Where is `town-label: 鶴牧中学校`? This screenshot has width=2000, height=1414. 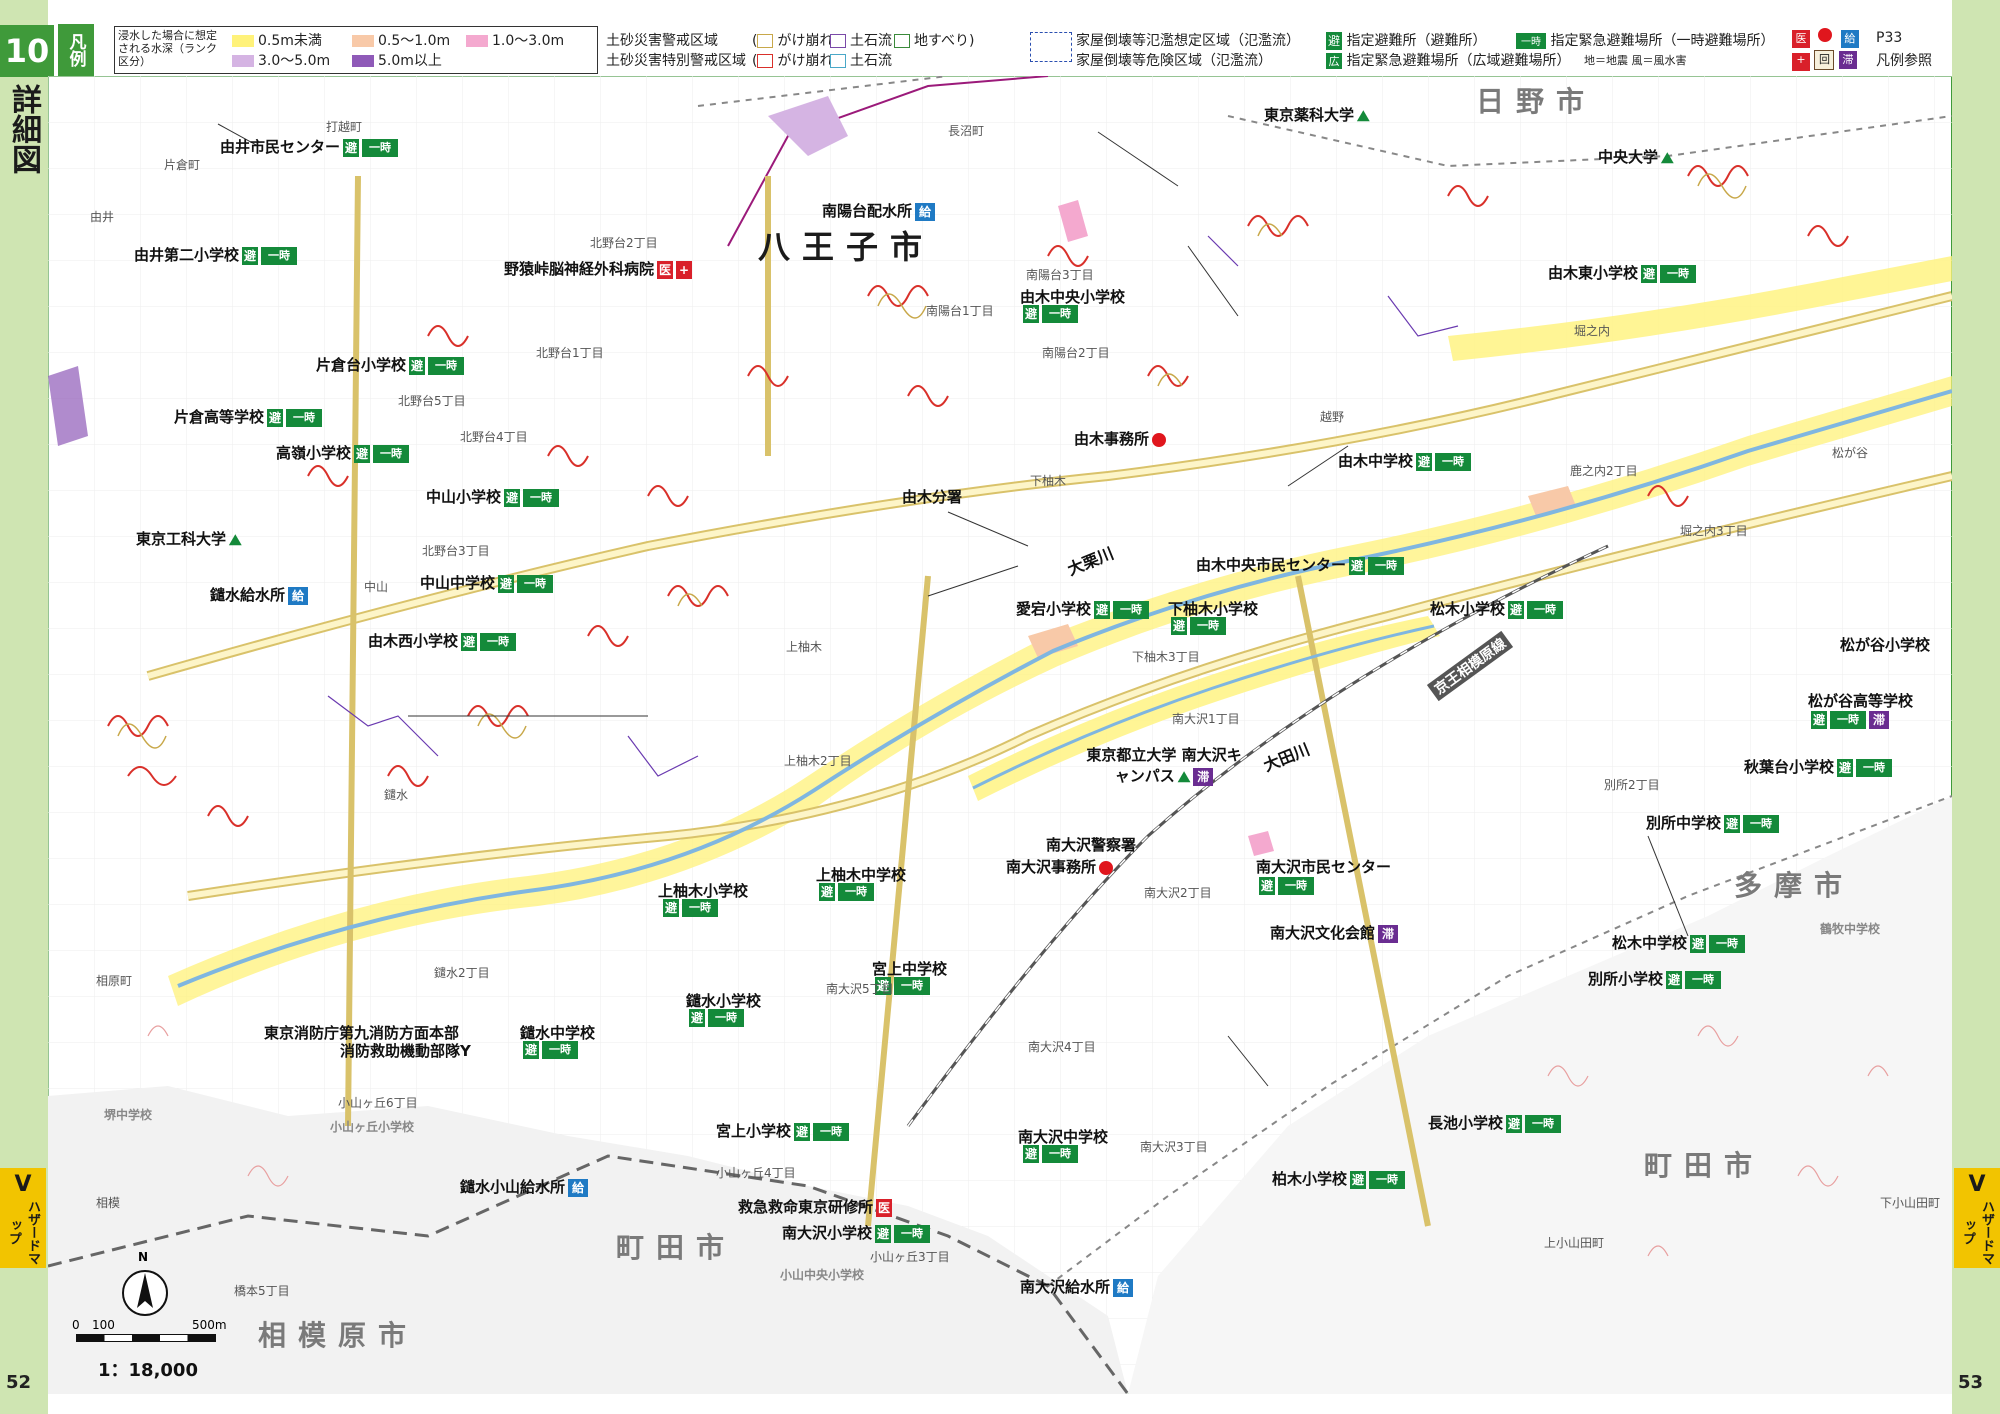
town-label: 鶴牧中学校 is located at coordinates (1850, 929).